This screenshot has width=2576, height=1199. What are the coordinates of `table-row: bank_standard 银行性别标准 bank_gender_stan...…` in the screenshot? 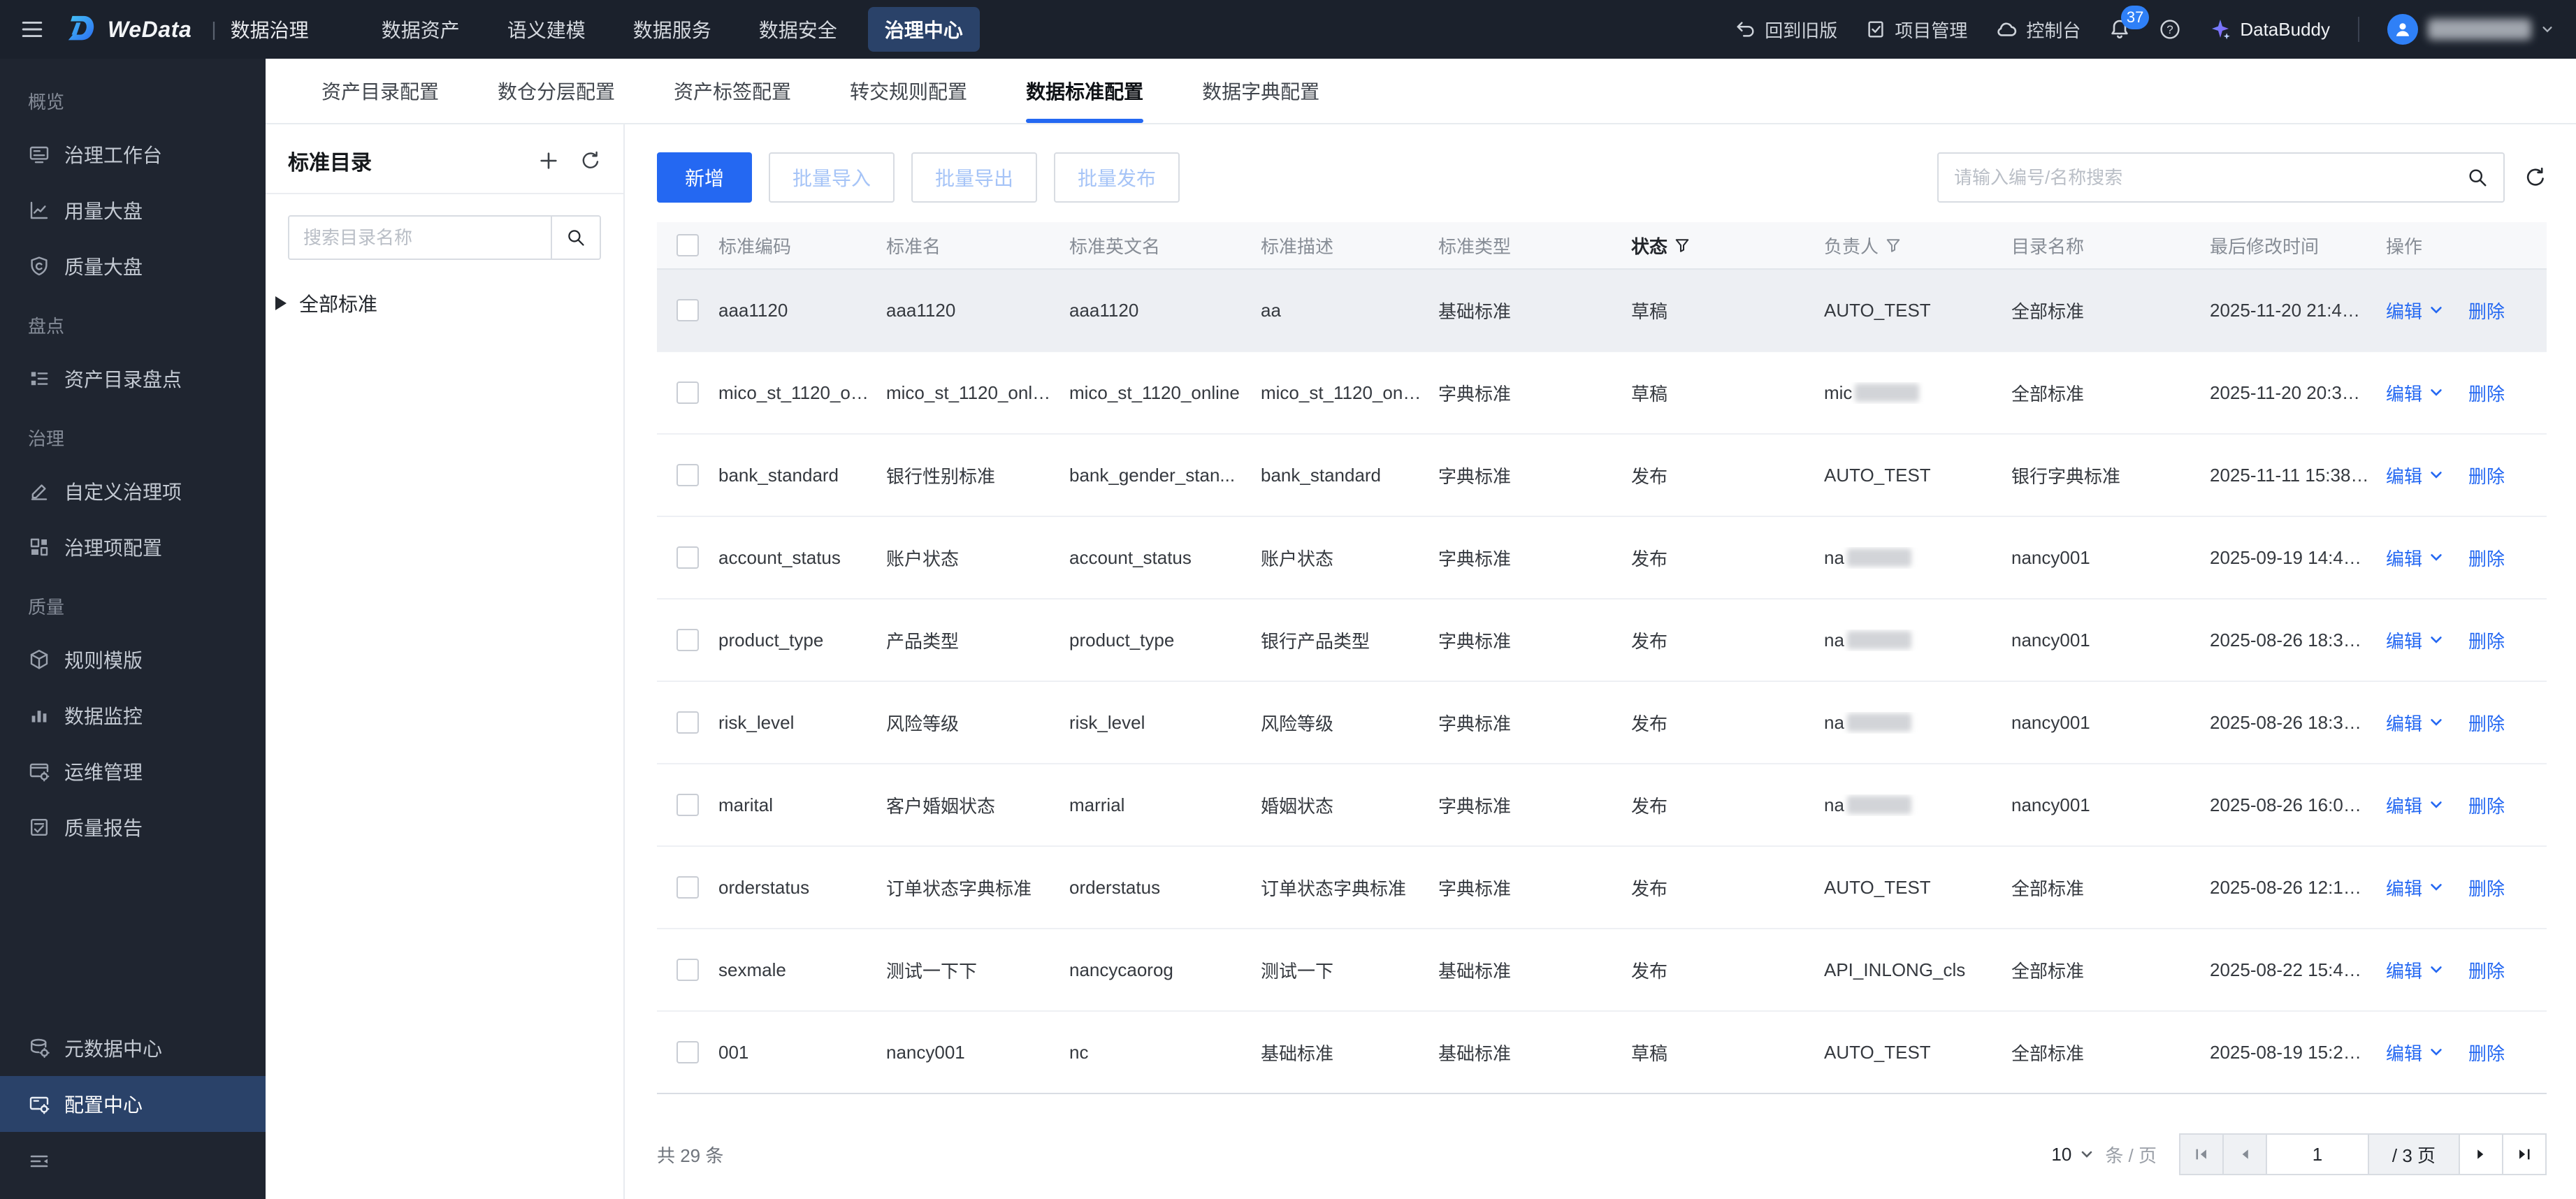 It's located at (1602, 476).